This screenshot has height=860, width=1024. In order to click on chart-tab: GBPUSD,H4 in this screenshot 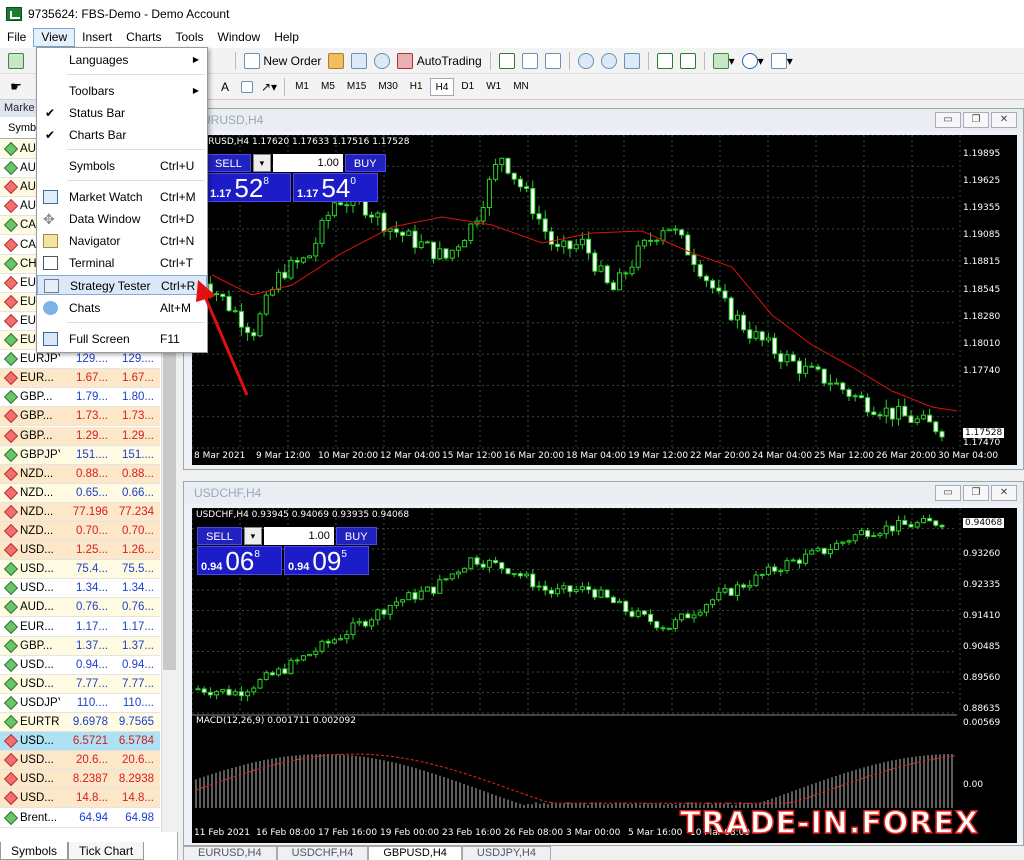, I will do `click(415, 853)`.